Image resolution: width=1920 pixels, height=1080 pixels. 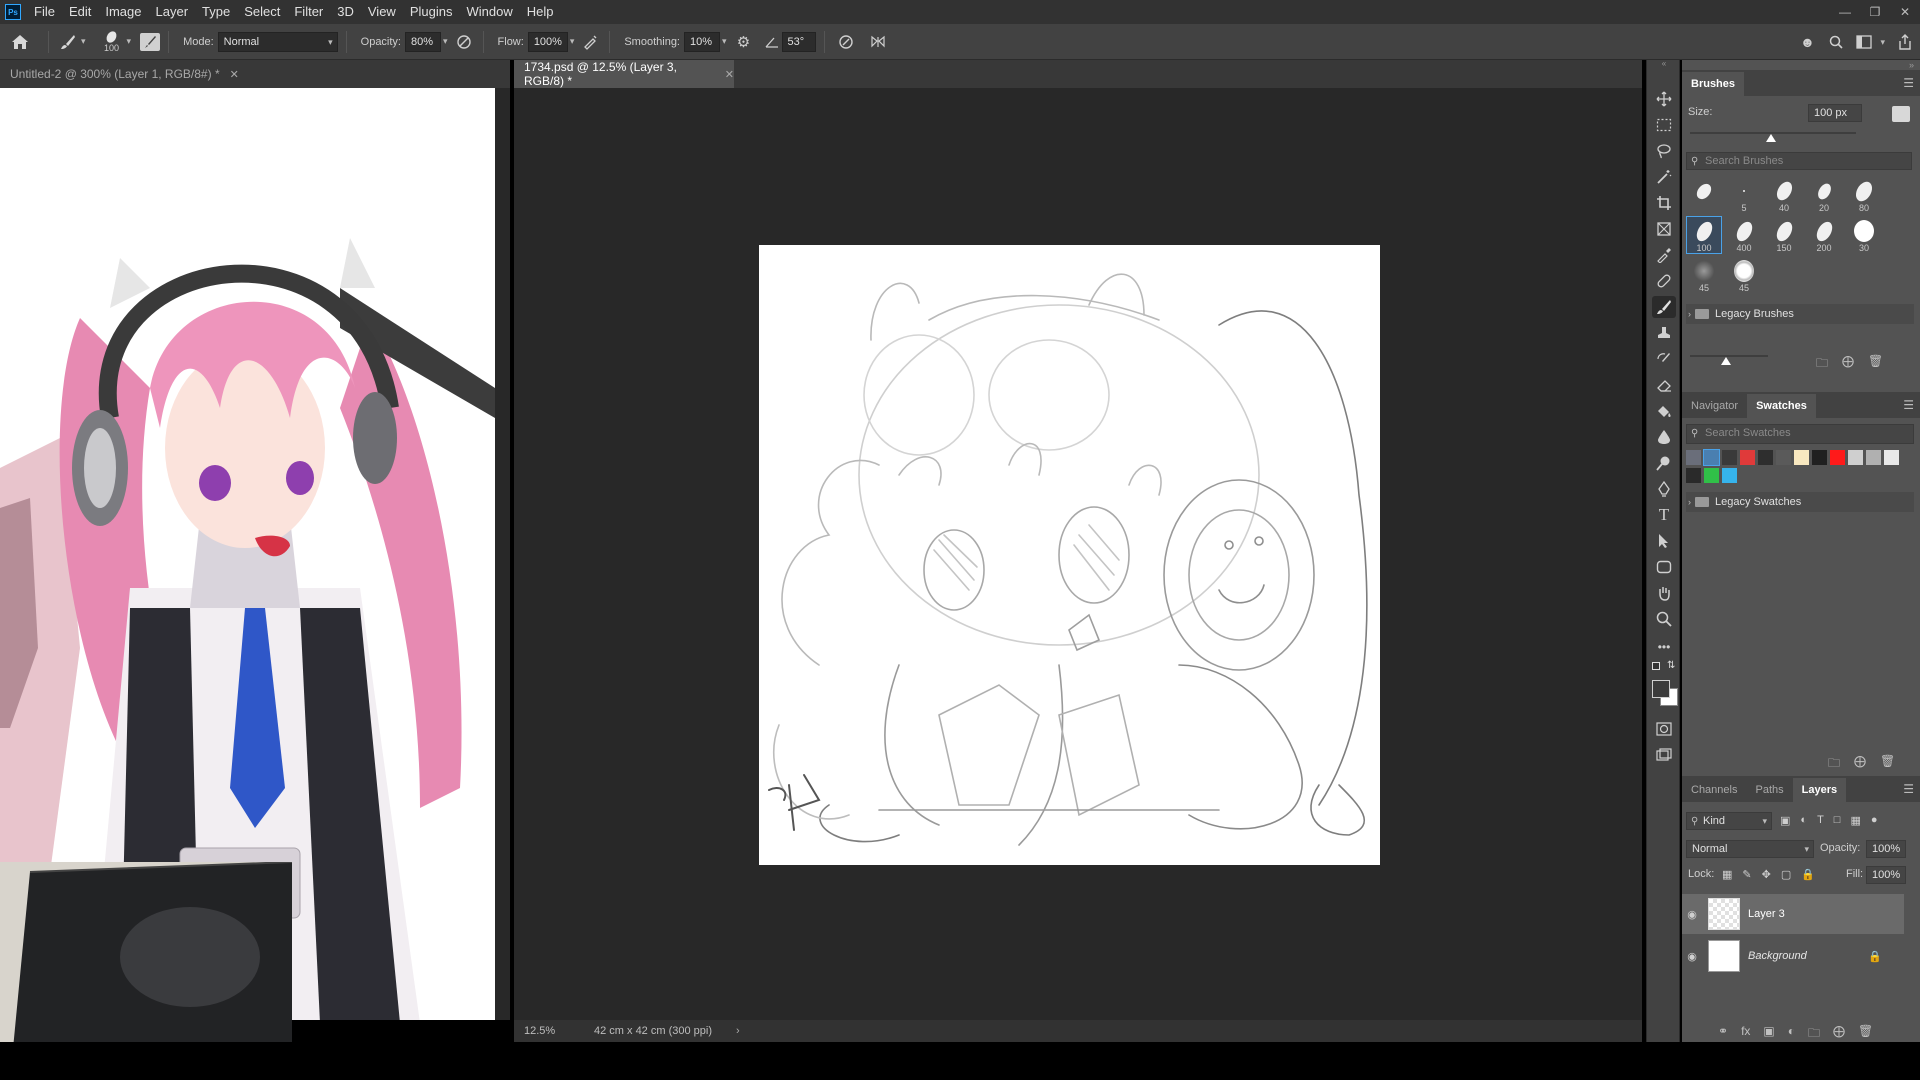 I want to click on magic-wand-tool-icon, so click(x=1664, y=177).